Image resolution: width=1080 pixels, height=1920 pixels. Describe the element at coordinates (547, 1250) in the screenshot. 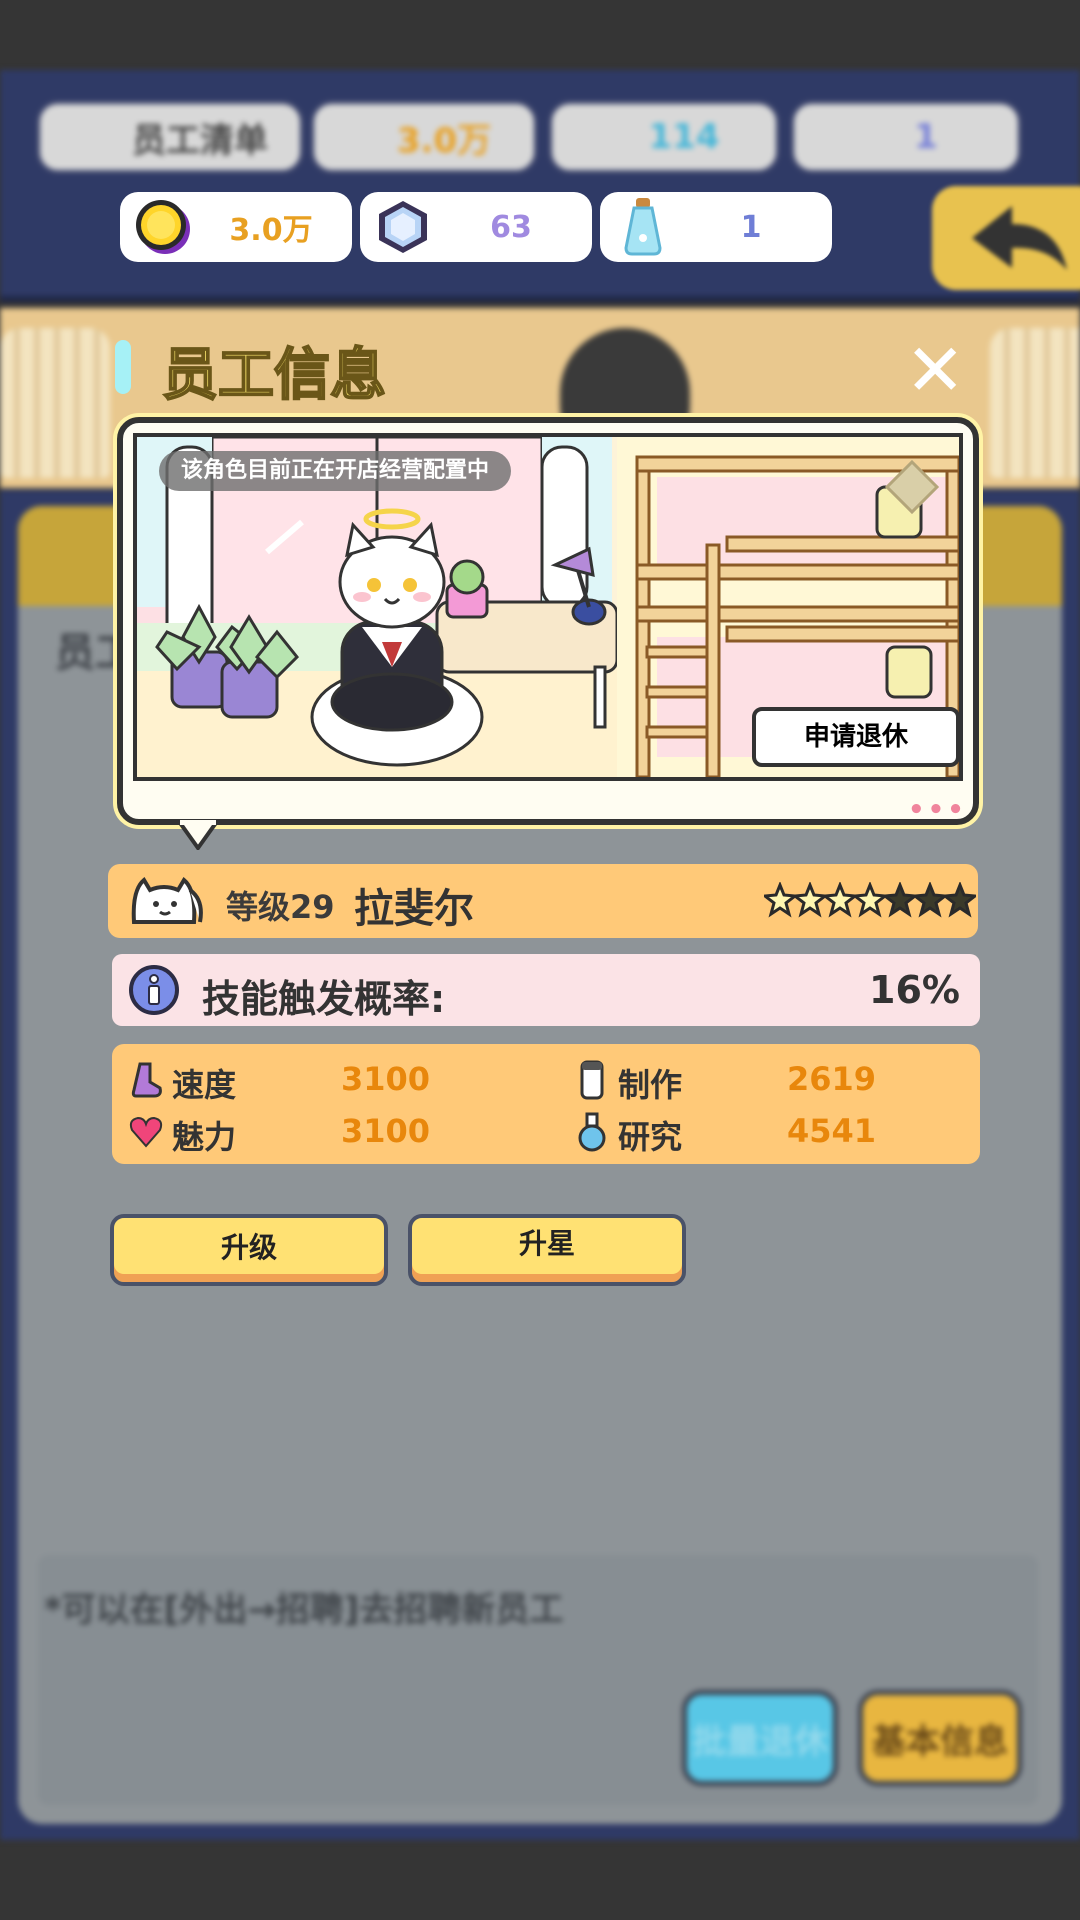

I see `star-up-button: 升星` at that location.